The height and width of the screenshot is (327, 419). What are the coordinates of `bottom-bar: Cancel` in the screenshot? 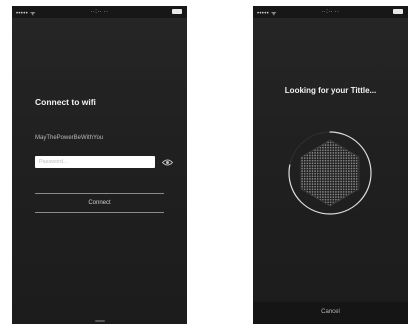 It's located at (330, 313).